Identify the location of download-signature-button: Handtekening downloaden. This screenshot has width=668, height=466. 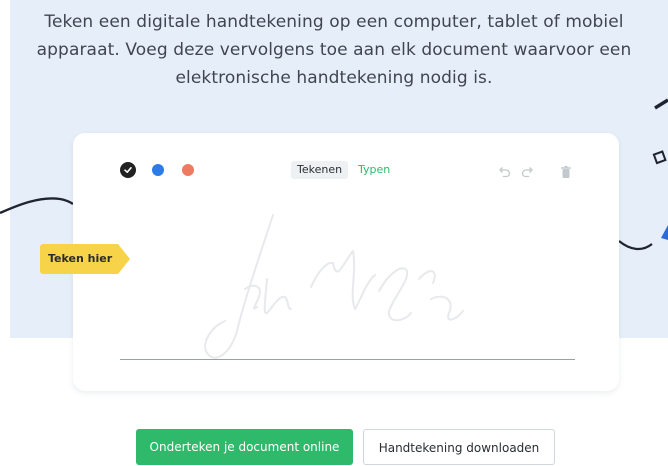
(459, 447).